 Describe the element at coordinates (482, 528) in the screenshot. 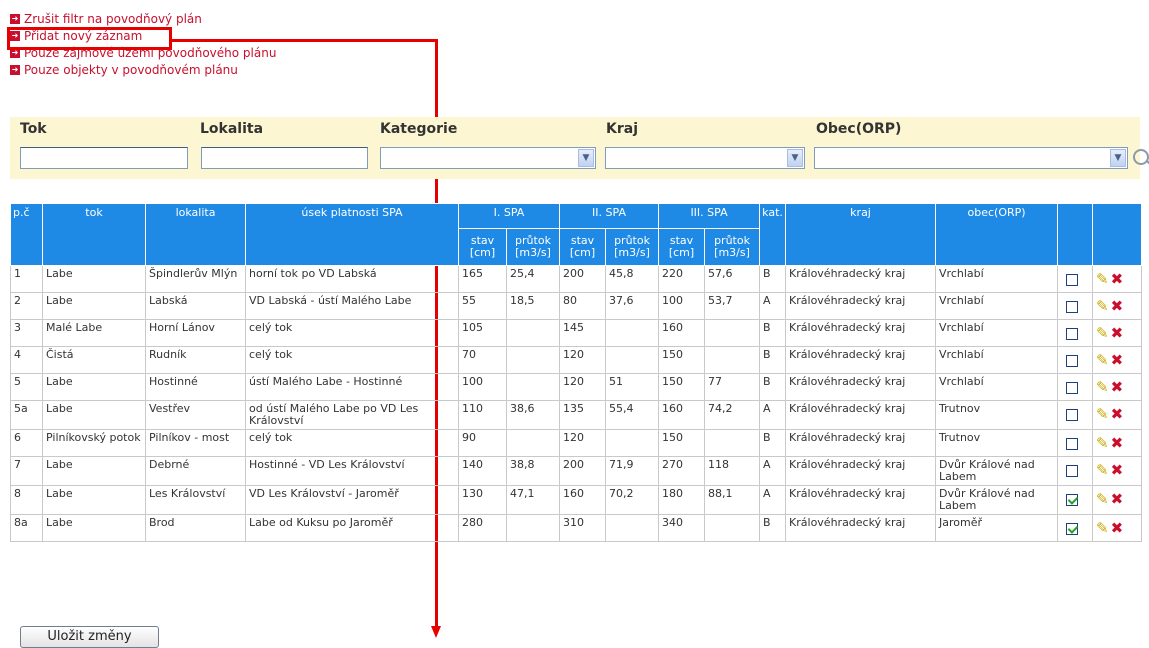

I see `cell-s1: 280` at that location.